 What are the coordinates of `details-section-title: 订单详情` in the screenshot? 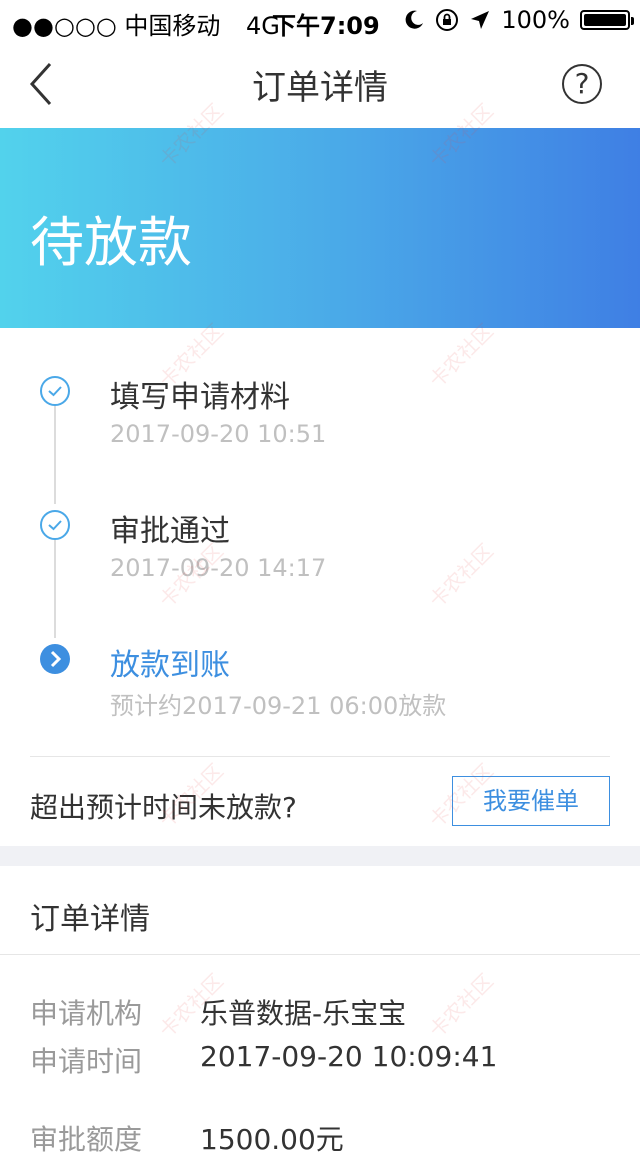 It's located at (90, 919).